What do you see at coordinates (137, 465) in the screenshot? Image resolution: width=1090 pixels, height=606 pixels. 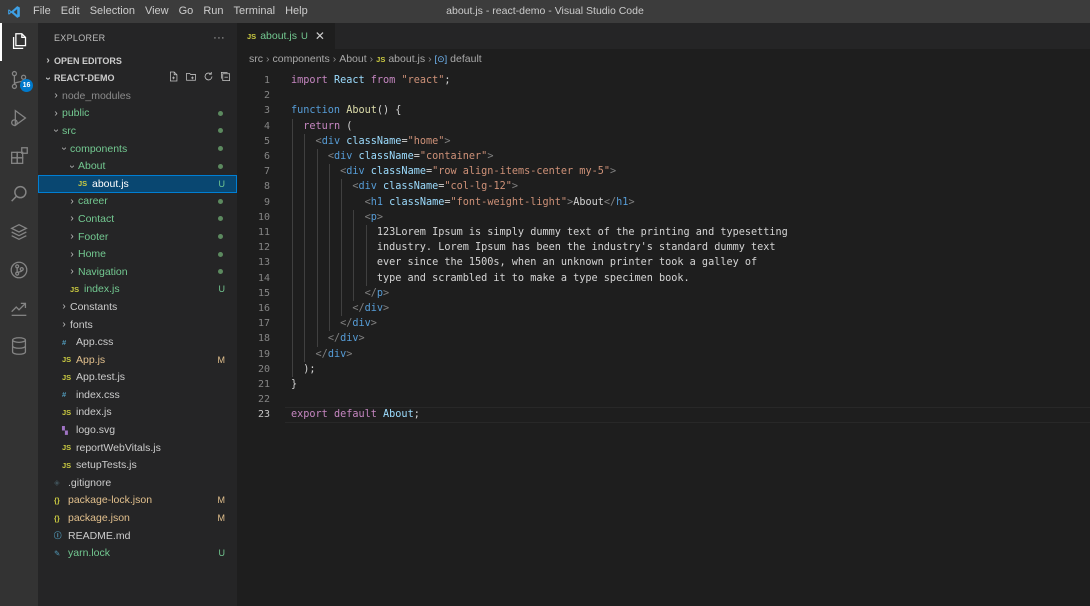 I see `file-setuptests-js: JS setupTests.js` at bounding box center [137, 465].